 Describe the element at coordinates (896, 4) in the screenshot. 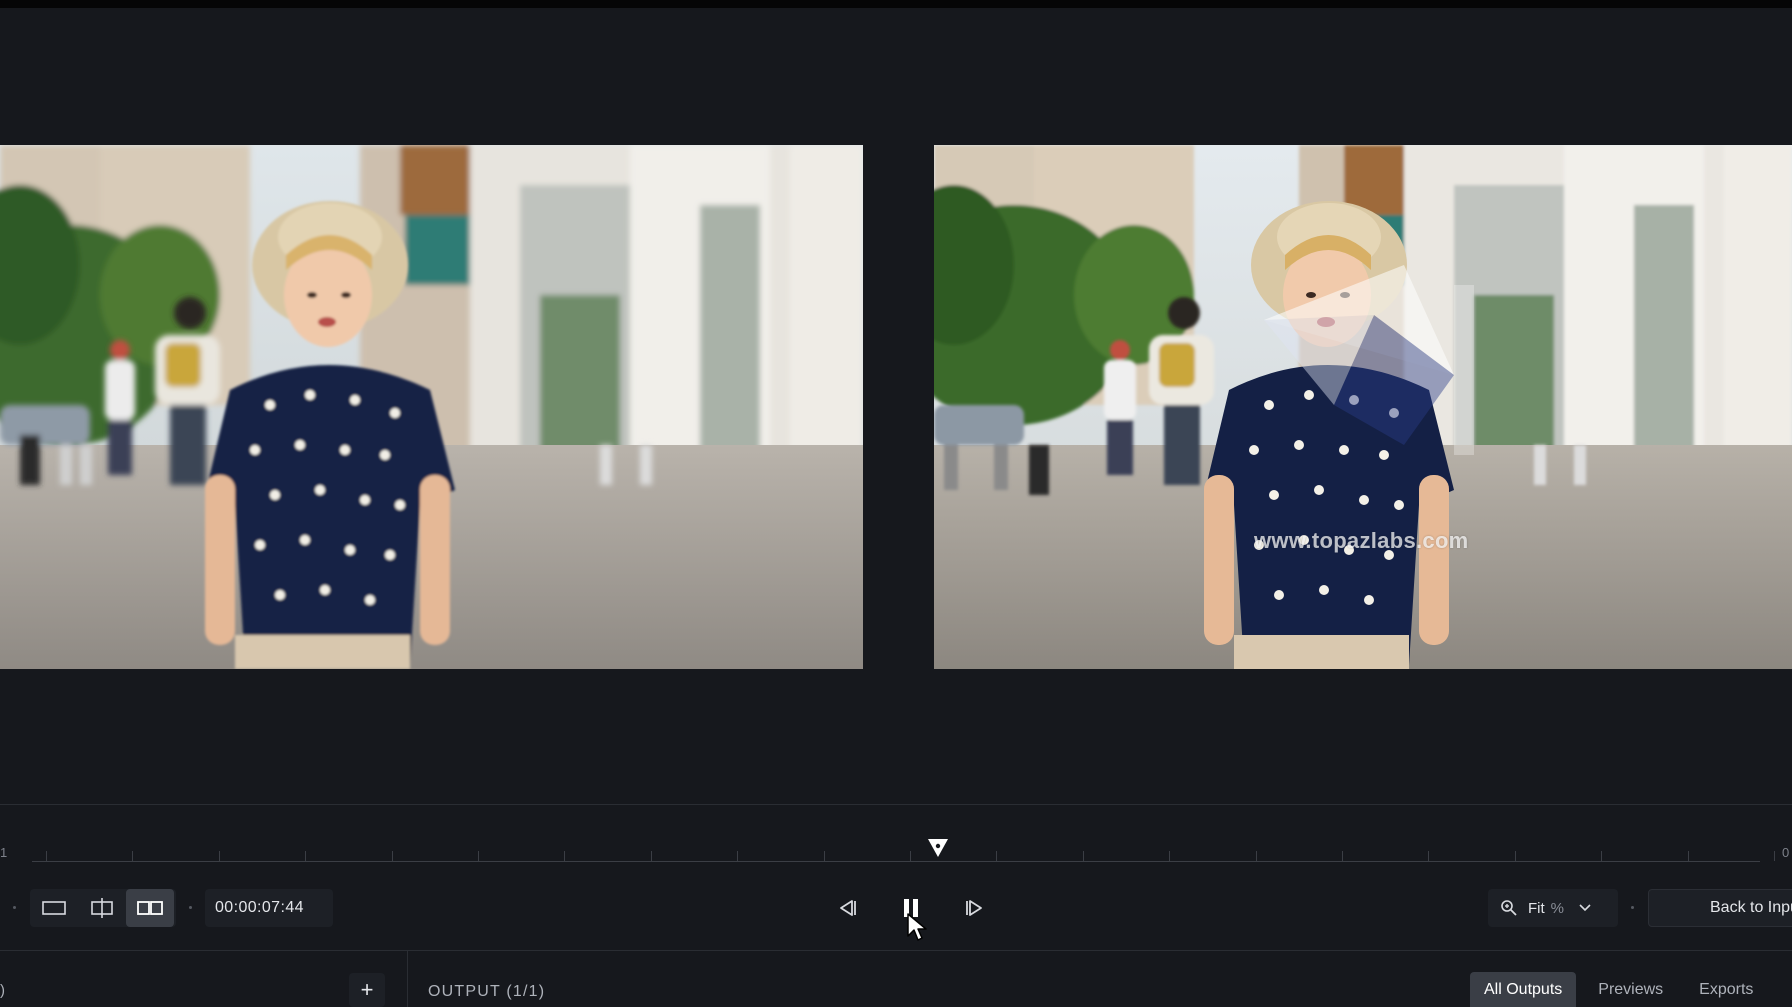

I see `top-edge-strip` at that location.